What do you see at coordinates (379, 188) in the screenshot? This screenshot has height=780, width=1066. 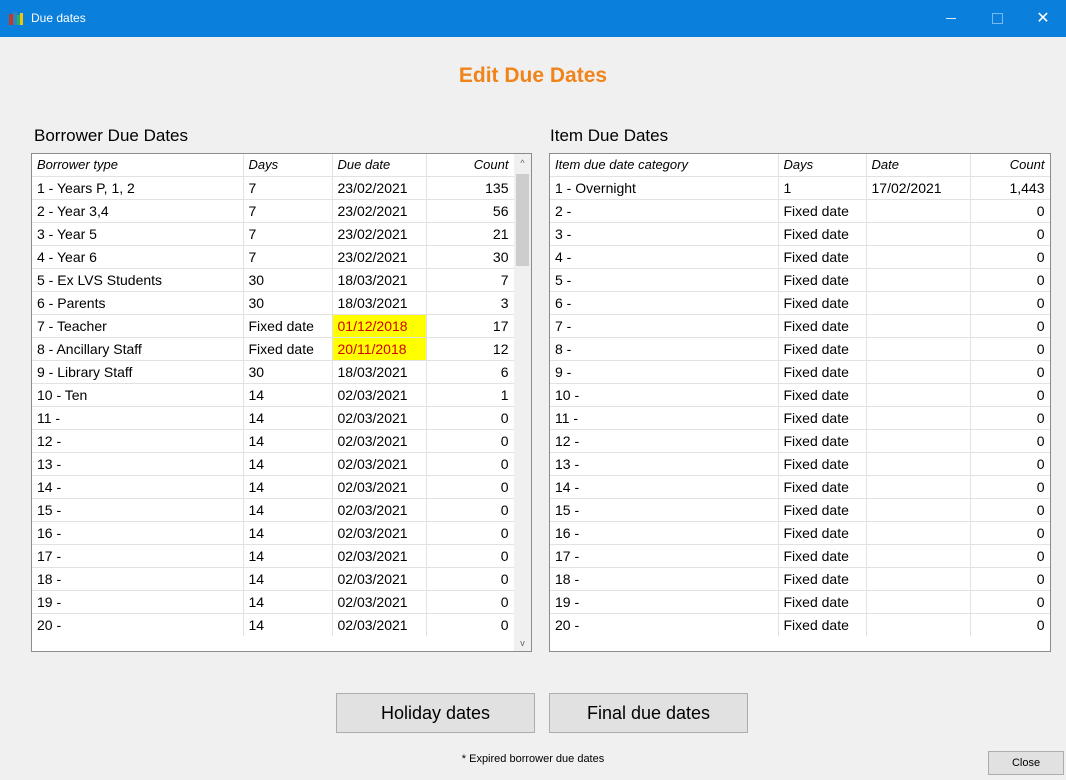 I see `due-date-cell: 23/02/2021` at bounding box center [379, 188].